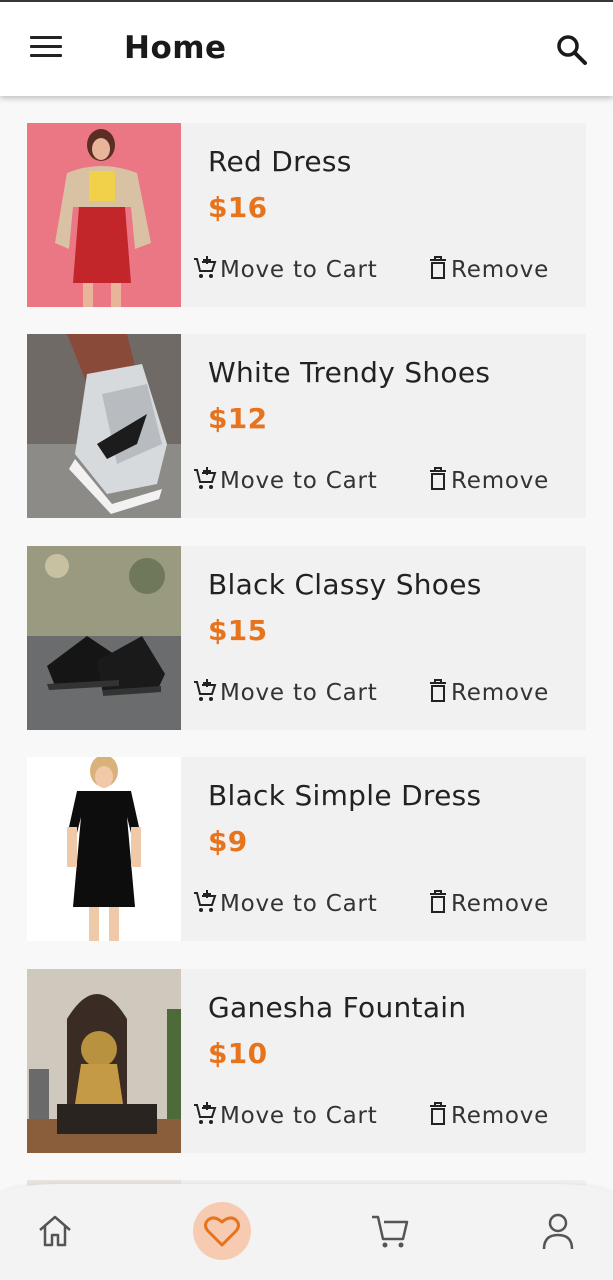  Describe the element at coordinates (238, 1053) in the screenshot. I see `item-price: $10` at that location.